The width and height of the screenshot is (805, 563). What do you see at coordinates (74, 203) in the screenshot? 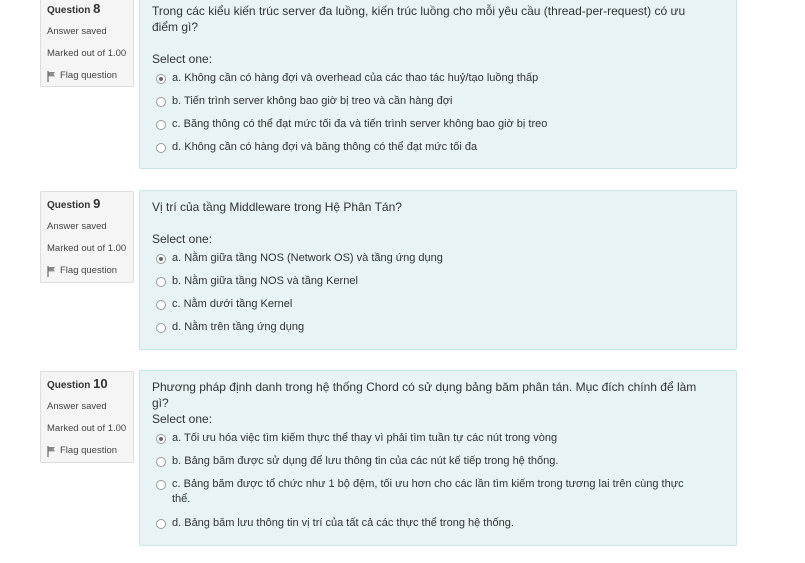
I see `question-number: Question 9` at bounding box center [74, 203].